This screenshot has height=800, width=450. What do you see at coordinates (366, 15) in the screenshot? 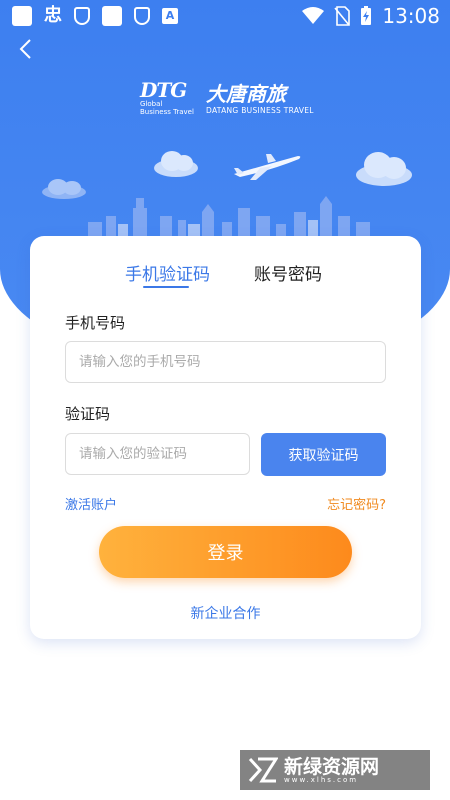
I see `battery-charging-icon` at bounding box center [366, 15].